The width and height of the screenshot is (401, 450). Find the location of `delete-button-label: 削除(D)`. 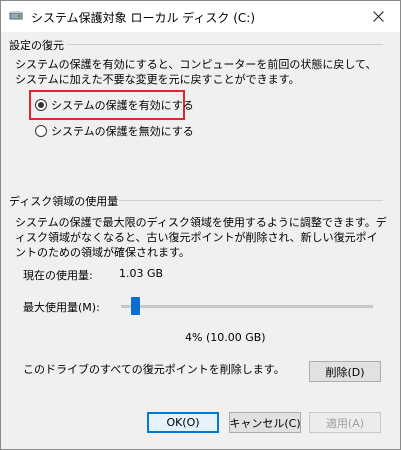

delete-button-label: 削除(D) is located at coordinates (345, 372).